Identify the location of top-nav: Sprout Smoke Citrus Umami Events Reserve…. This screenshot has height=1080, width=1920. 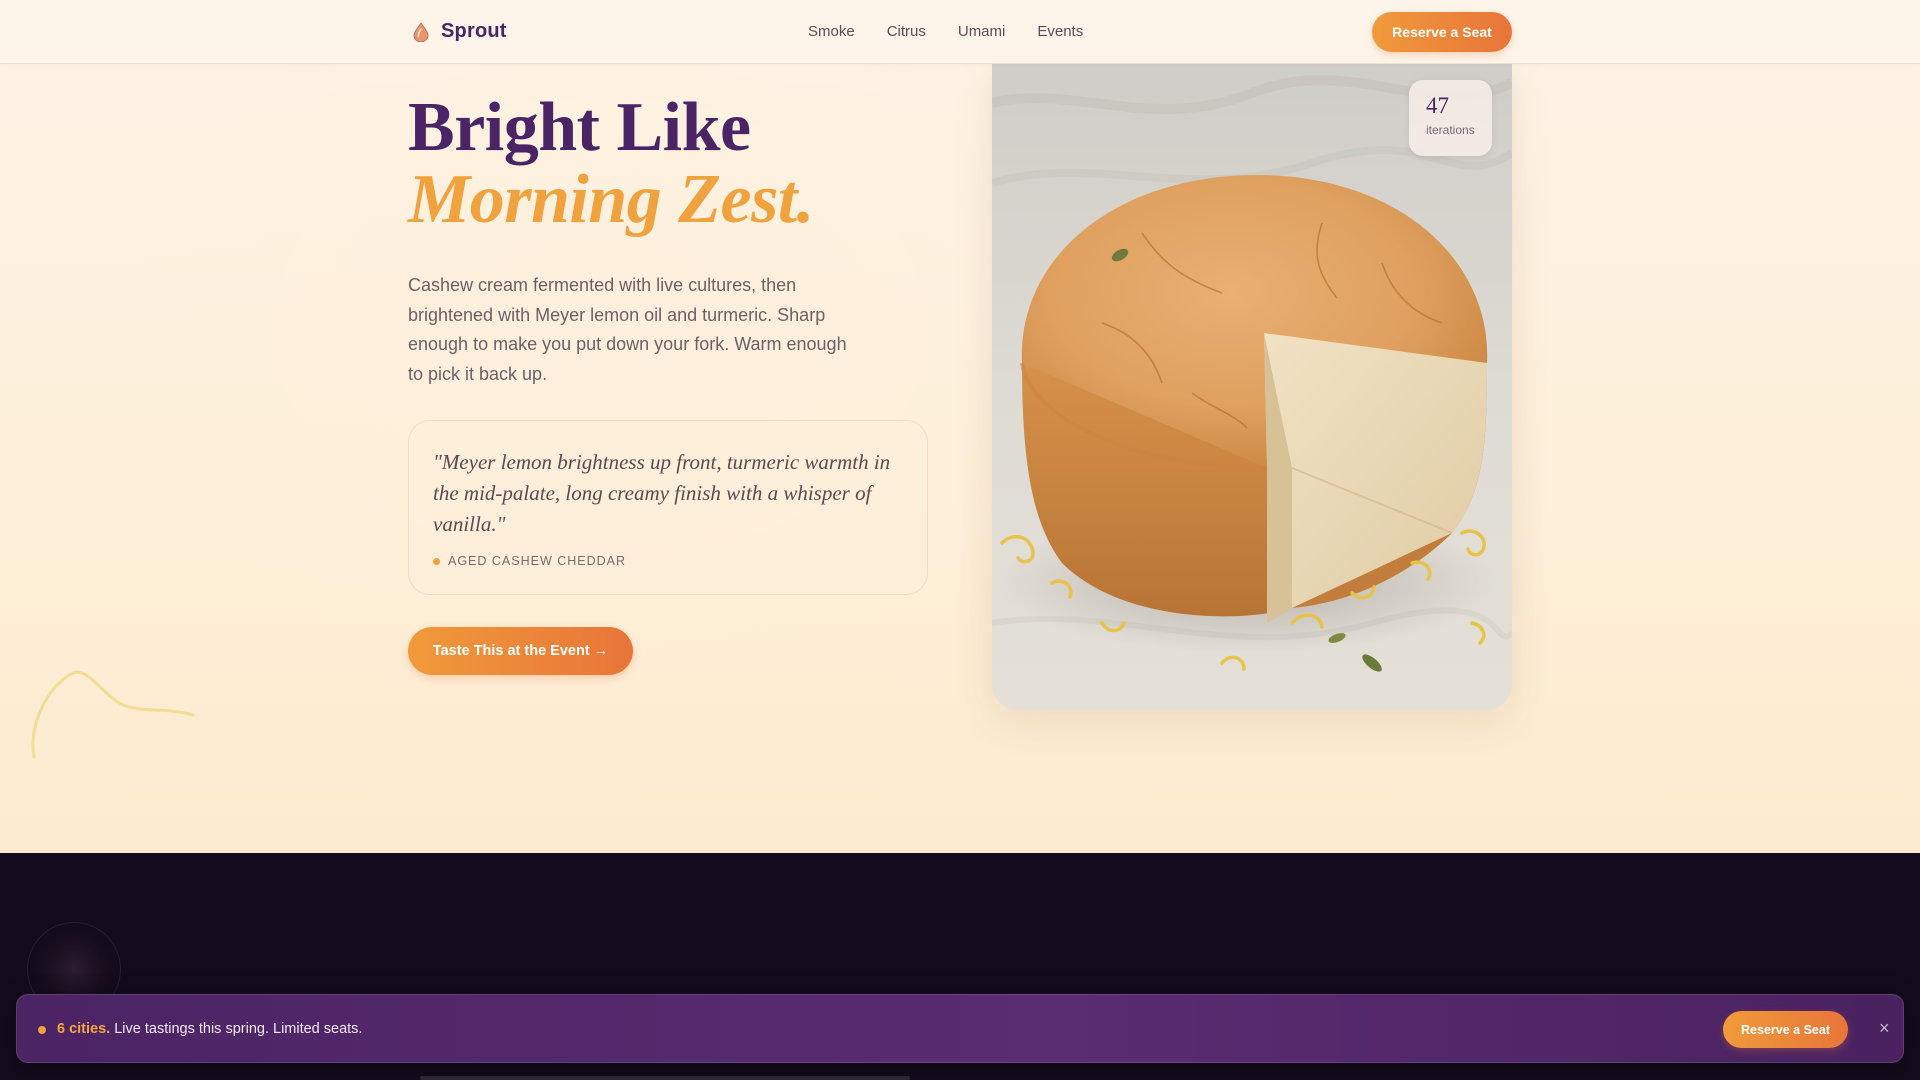
(960, 32).